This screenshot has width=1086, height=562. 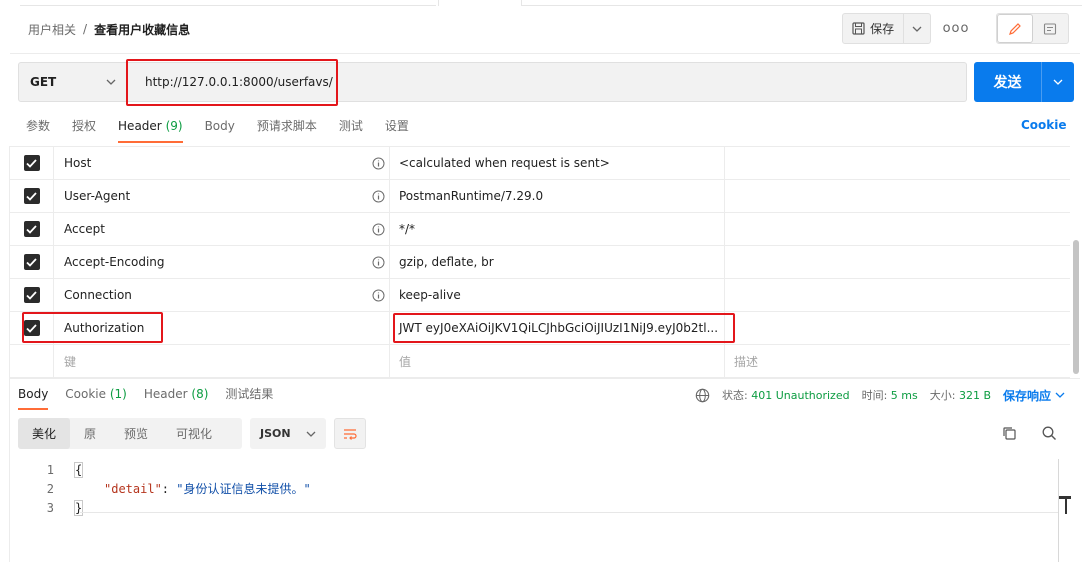 What do you see at coordinates (557, 361) in the screenshot?
I see `header-value-cell: 值` at bounding box center [557, 361].